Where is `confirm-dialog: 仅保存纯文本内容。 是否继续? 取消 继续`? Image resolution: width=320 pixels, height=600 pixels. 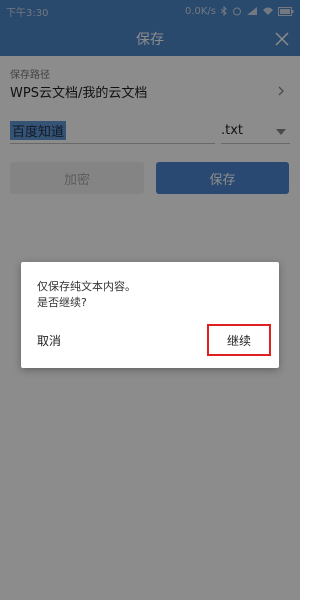 confirm-dialog: 仅保存纯文本内容。 是否继续? 取消 继续 is located at coordinates (150, 315).